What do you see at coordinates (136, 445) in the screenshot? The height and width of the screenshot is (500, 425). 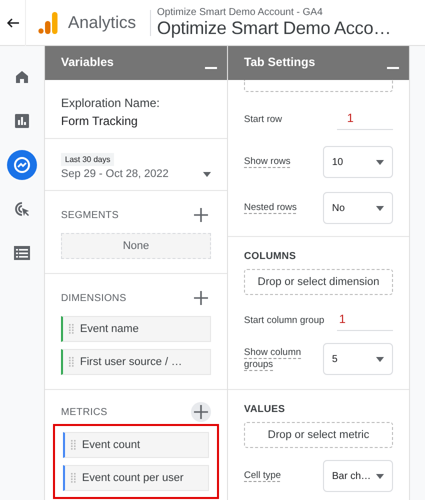 I see `metric-chip: Event count` at bounding box center [136, 445].